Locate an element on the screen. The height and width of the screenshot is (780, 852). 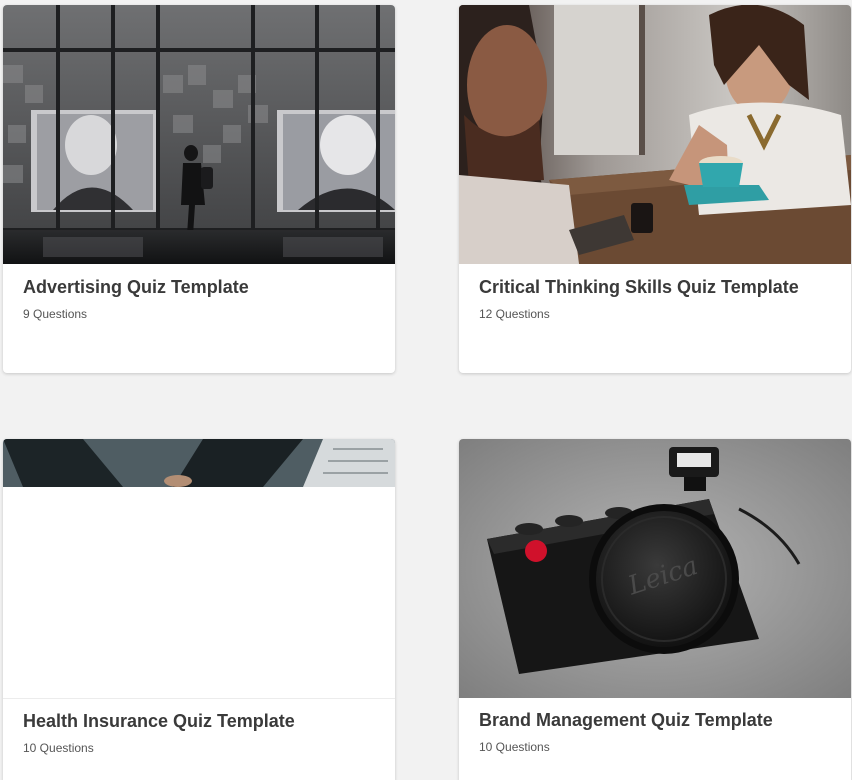
question-count: 9 Questions is located at coordinates (55, 314).